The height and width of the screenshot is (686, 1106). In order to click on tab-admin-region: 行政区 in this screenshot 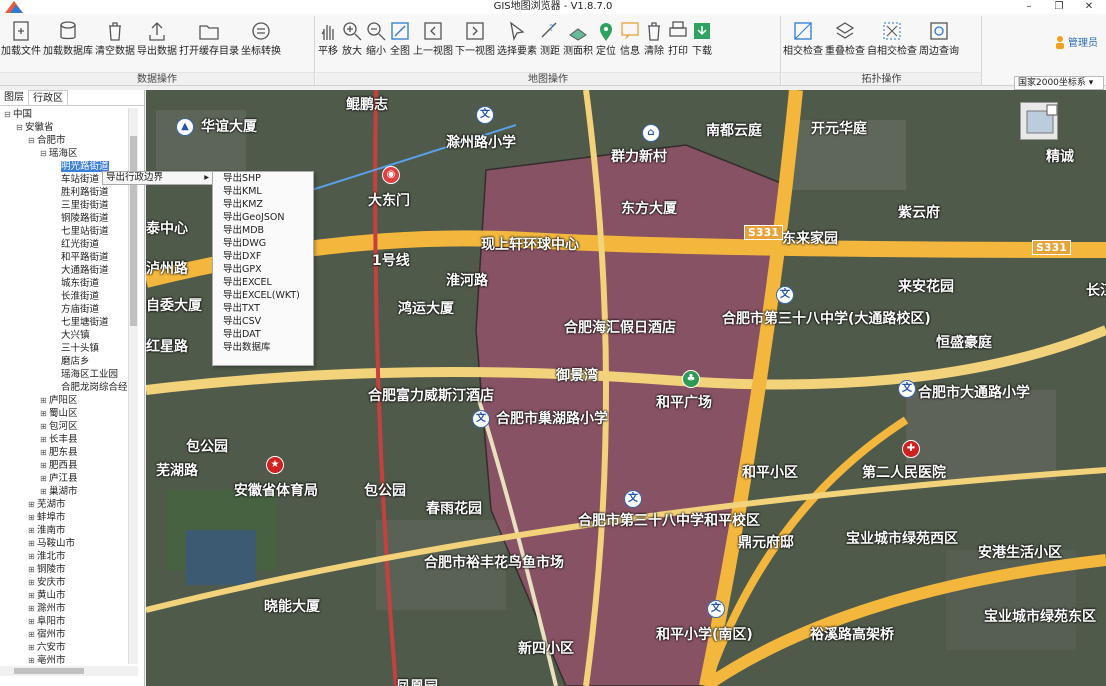, I will do `click(48, 97)`.